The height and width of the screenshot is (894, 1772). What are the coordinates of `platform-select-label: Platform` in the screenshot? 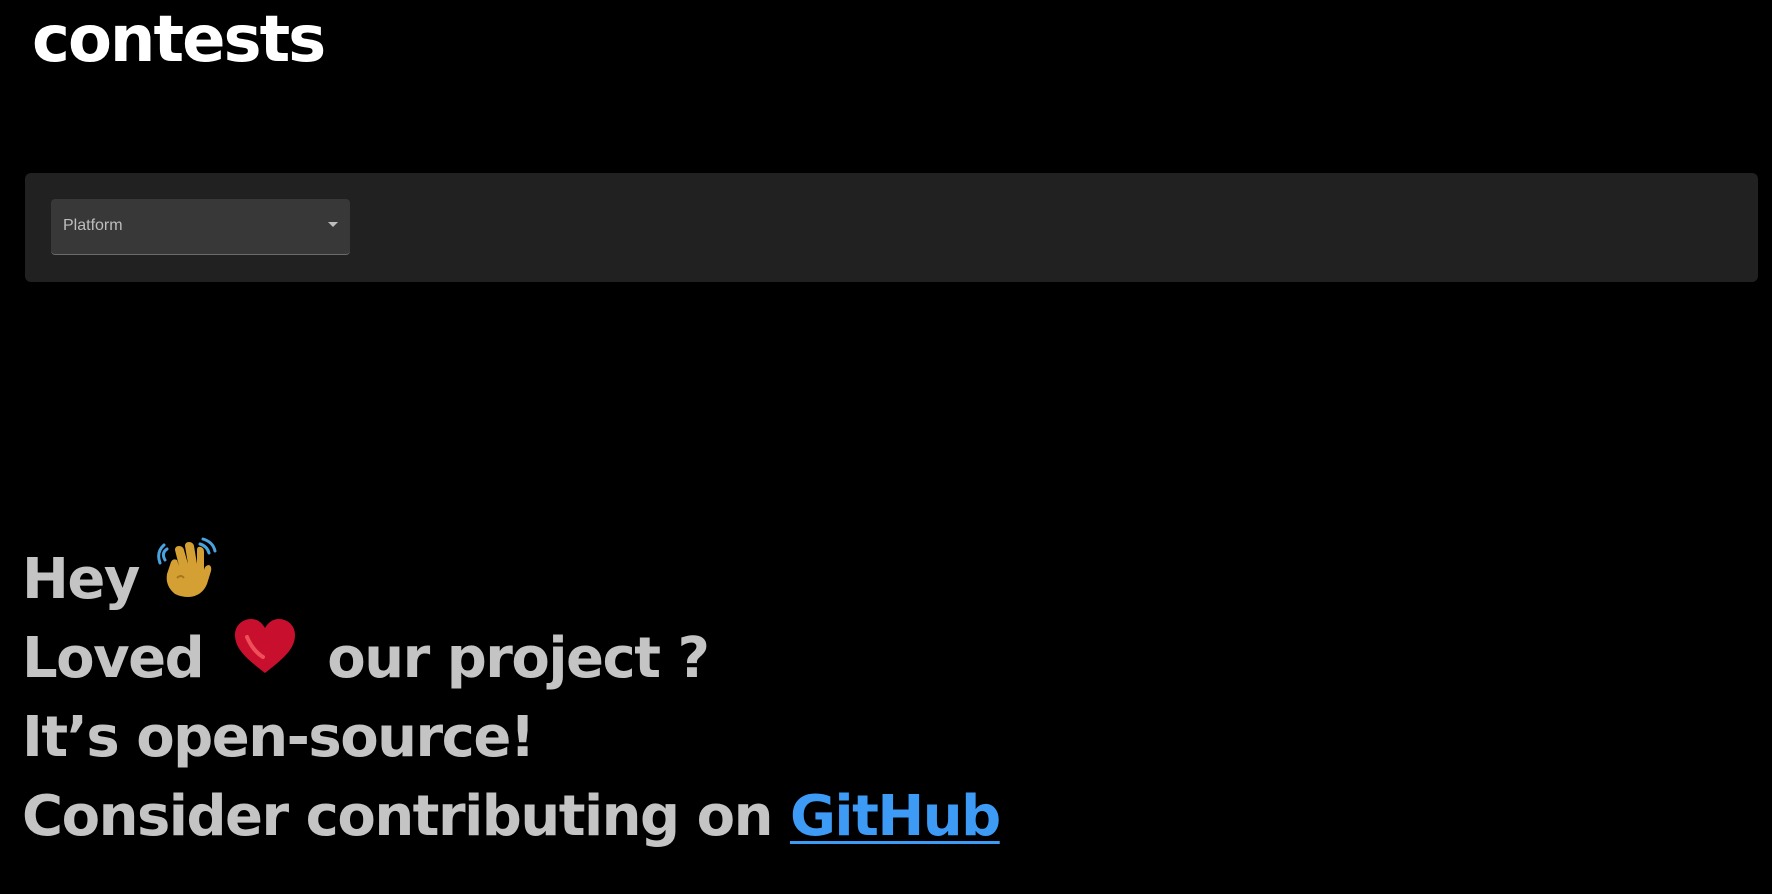 It's located at (93, 225).